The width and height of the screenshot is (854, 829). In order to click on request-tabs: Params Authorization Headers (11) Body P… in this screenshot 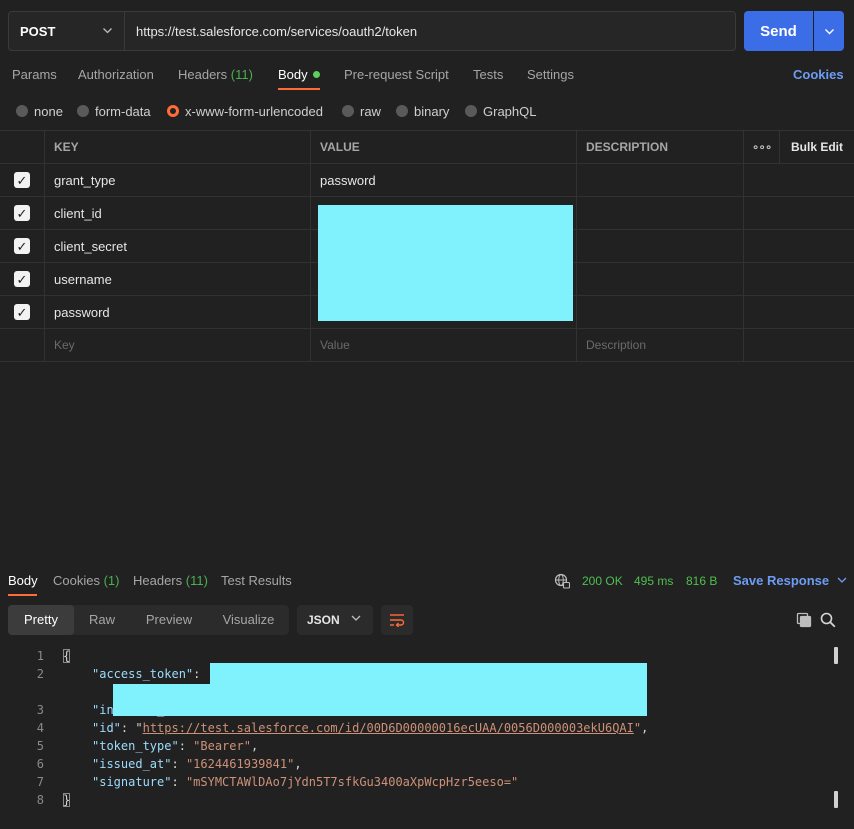, I will do `click(427, 76)`.